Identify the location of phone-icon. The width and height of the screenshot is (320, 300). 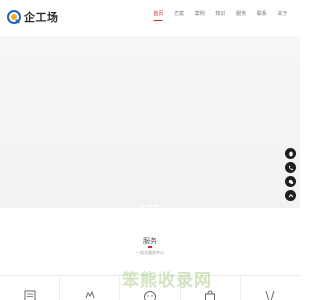
(290, 167).